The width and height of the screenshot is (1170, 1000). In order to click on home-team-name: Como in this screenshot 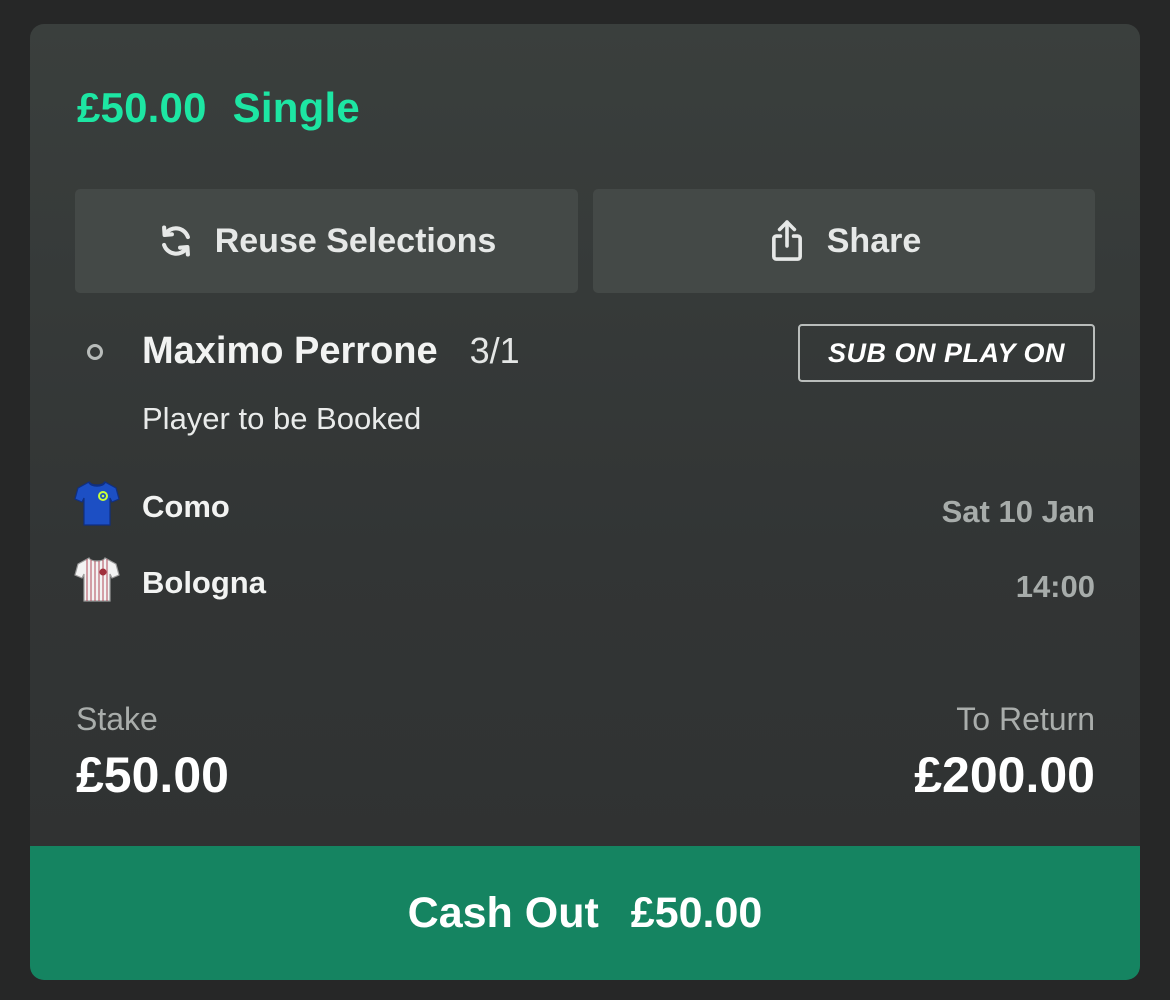, I will do `click(186, 506)`.